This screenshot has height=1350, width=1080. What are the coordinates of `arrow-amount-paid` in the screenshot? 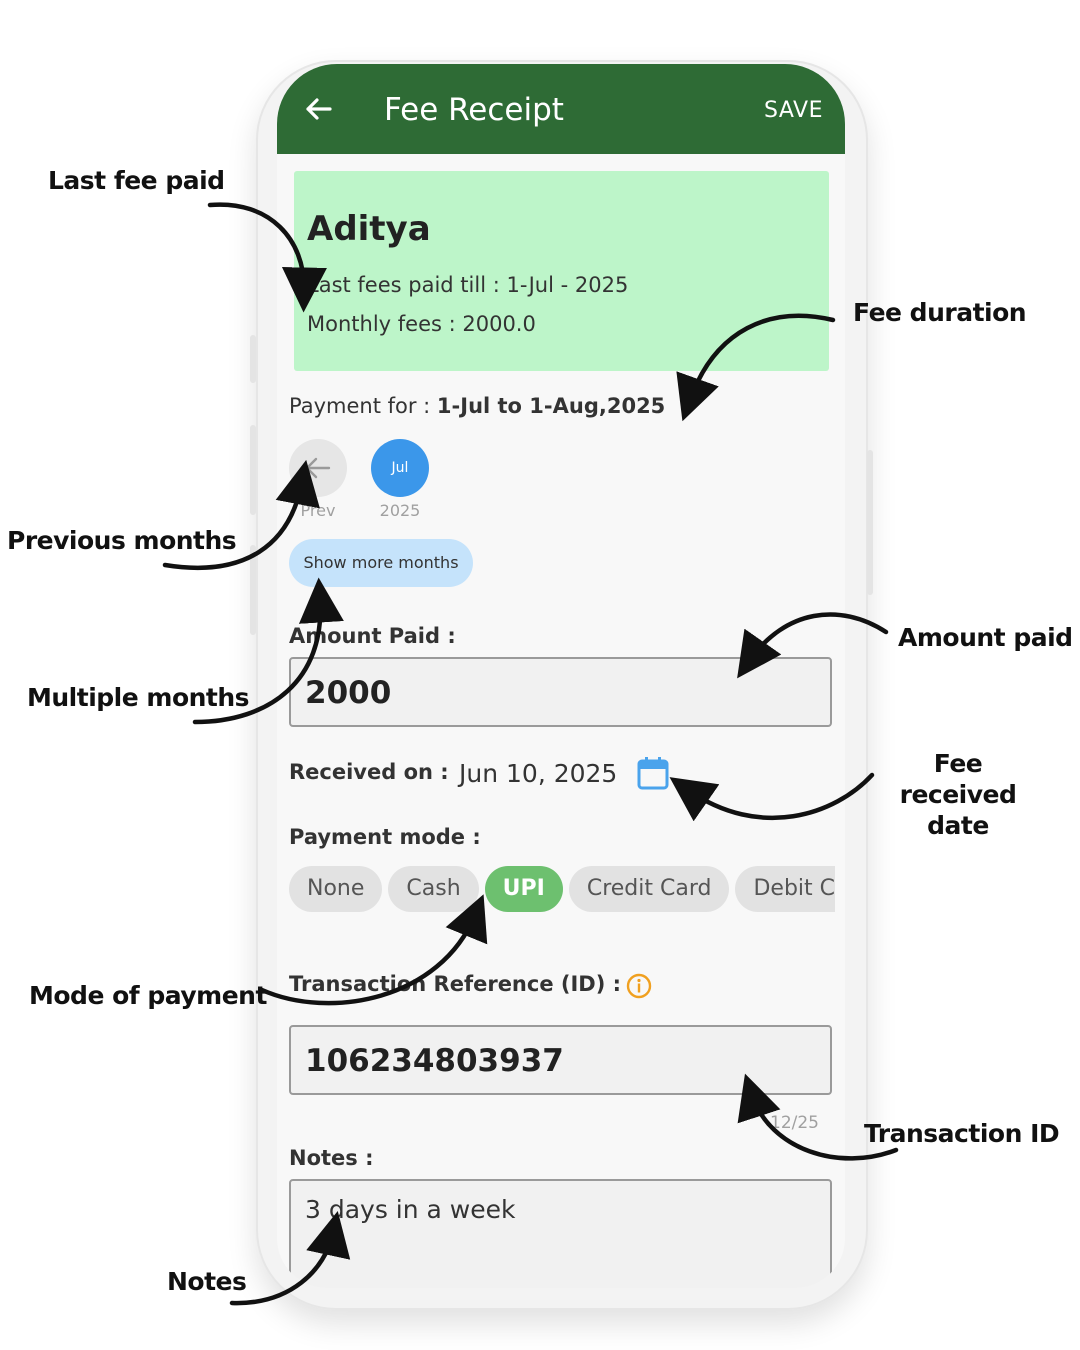 It's located at (813, 645).